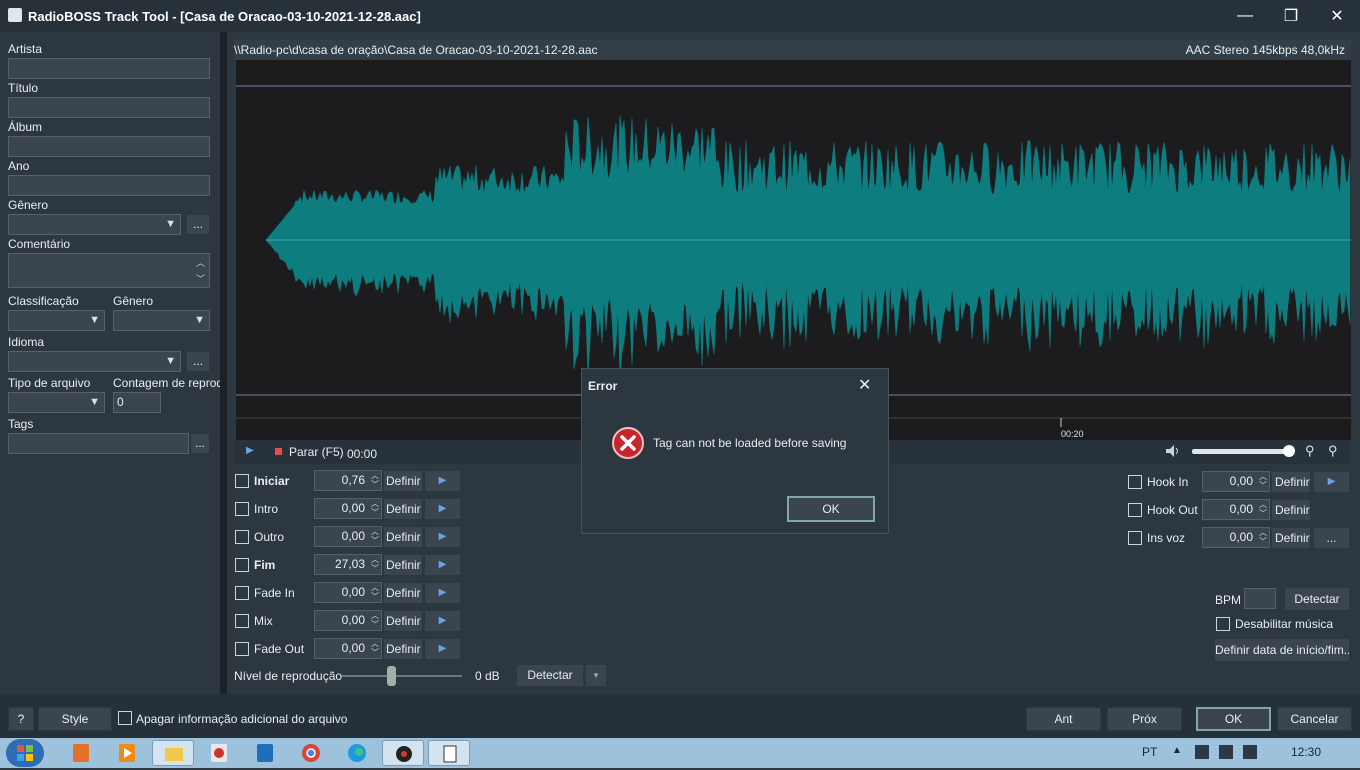  What do you see at coordinates (94, 224) in the screenshot?
I see `genero-select: ▼` at bounding box center [94, 224].